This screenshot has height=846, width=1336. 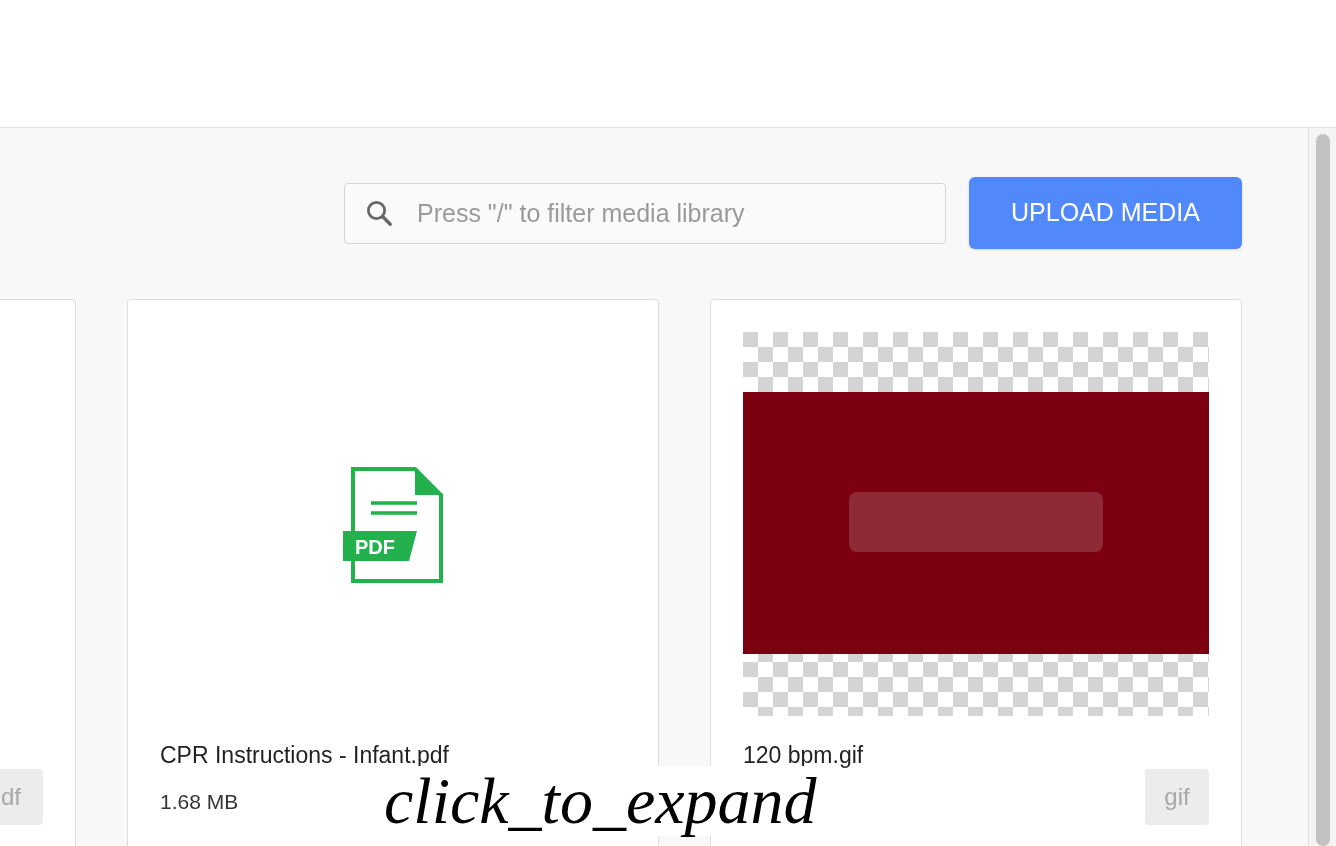 What do you see at coordinates (645, 213) in the screenshot?
I see `search-field: Press "/" to filter media library` at bounding box center [645, 213].